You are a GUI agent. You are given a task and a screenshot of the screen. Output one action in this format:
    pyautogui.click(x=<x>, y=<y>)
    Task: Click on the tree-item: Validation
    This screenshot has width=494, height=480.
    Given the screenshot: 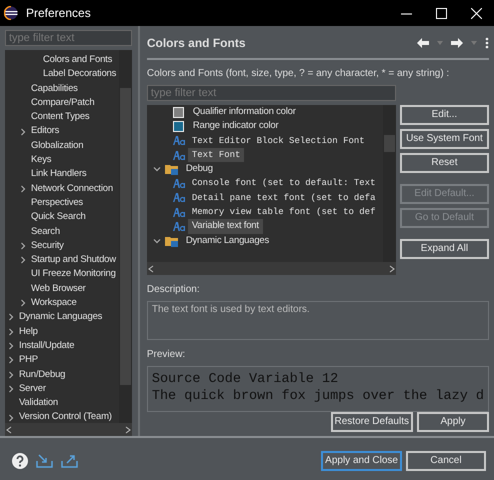 What is the action you would take?
    pyautogui.click(x=38, y=403)
    